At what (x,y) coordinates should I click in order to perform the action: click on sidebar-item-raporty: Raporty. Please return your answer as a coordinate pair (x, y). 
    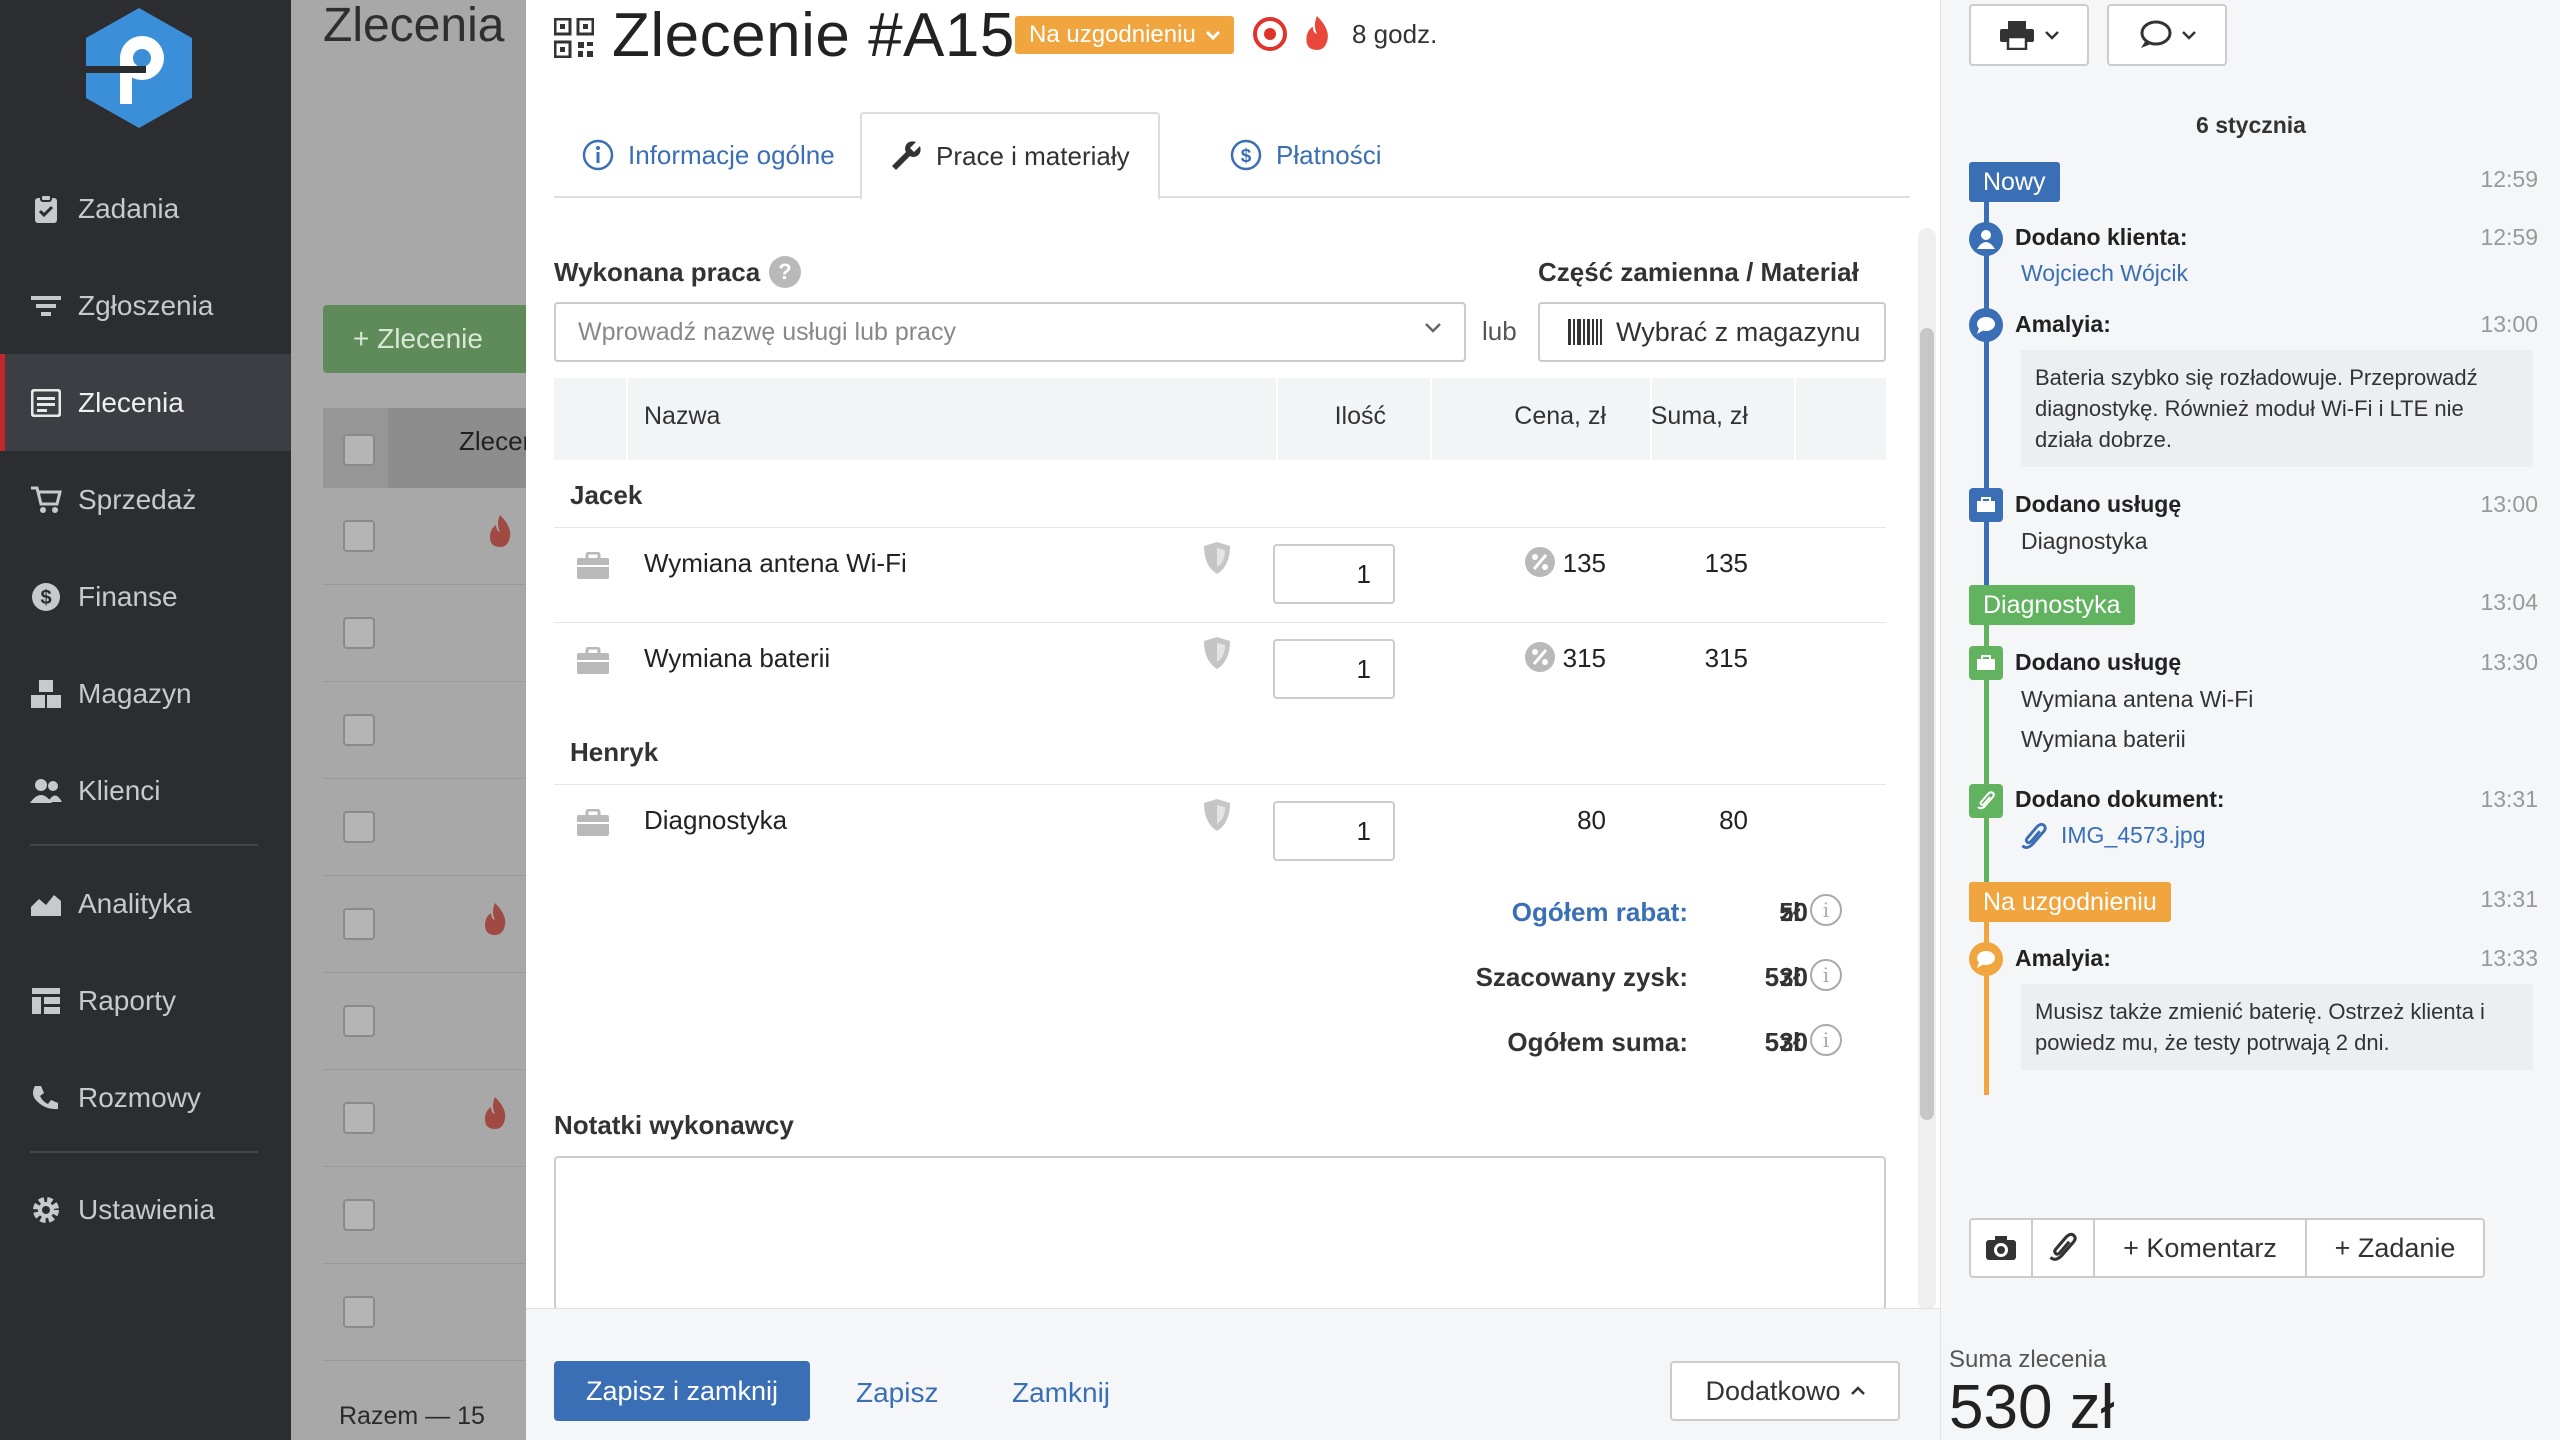
    Looking at the image, I should click on (145, 1000).